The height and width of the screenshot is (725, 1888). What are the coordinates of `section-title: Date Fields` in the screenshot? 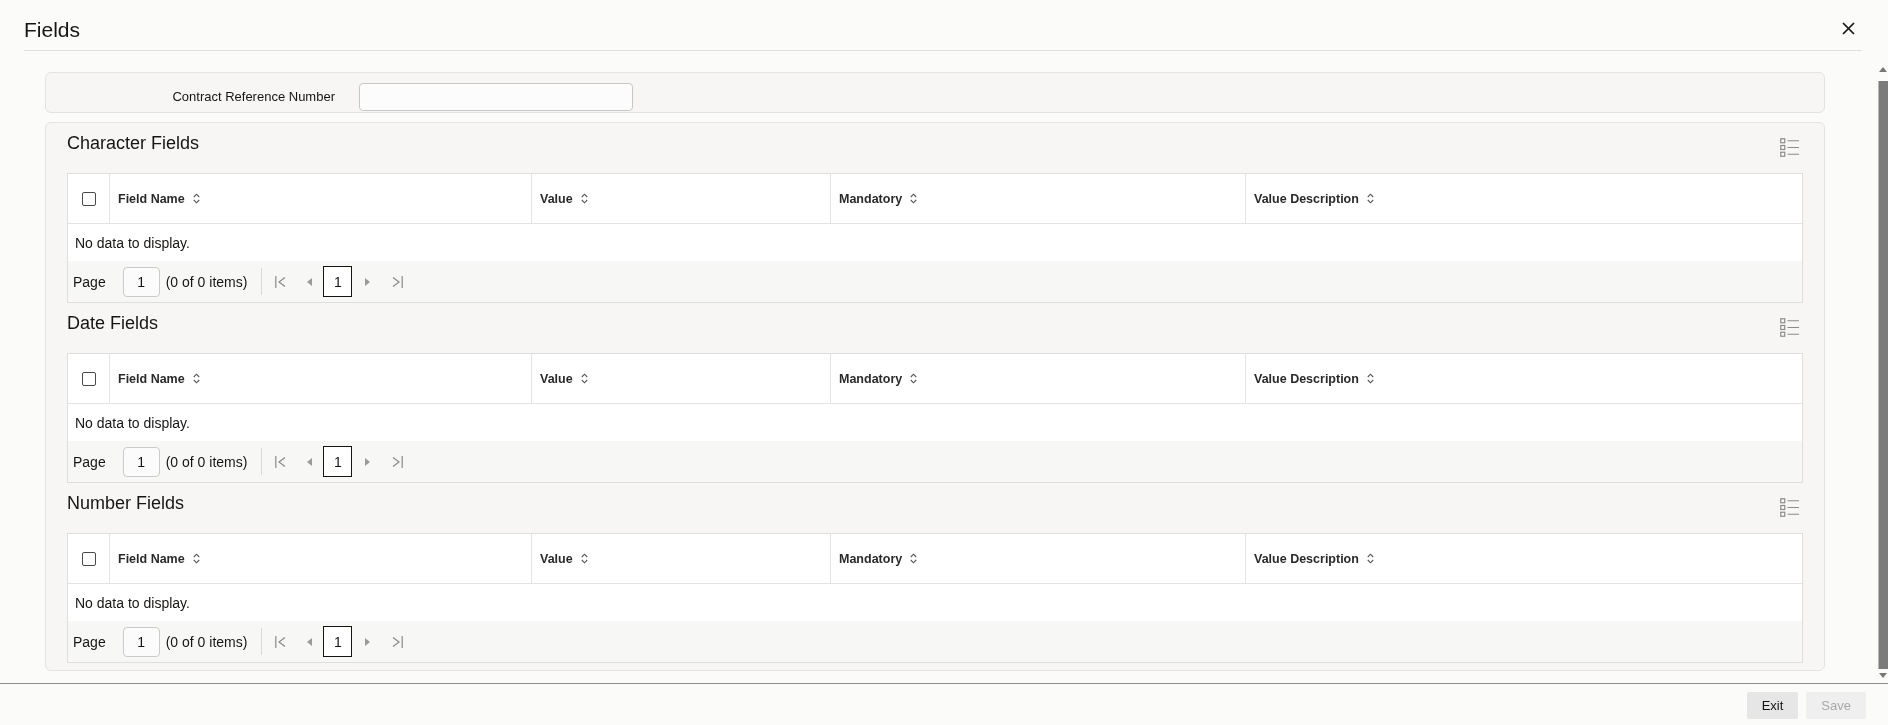 It's located at (113, 323).